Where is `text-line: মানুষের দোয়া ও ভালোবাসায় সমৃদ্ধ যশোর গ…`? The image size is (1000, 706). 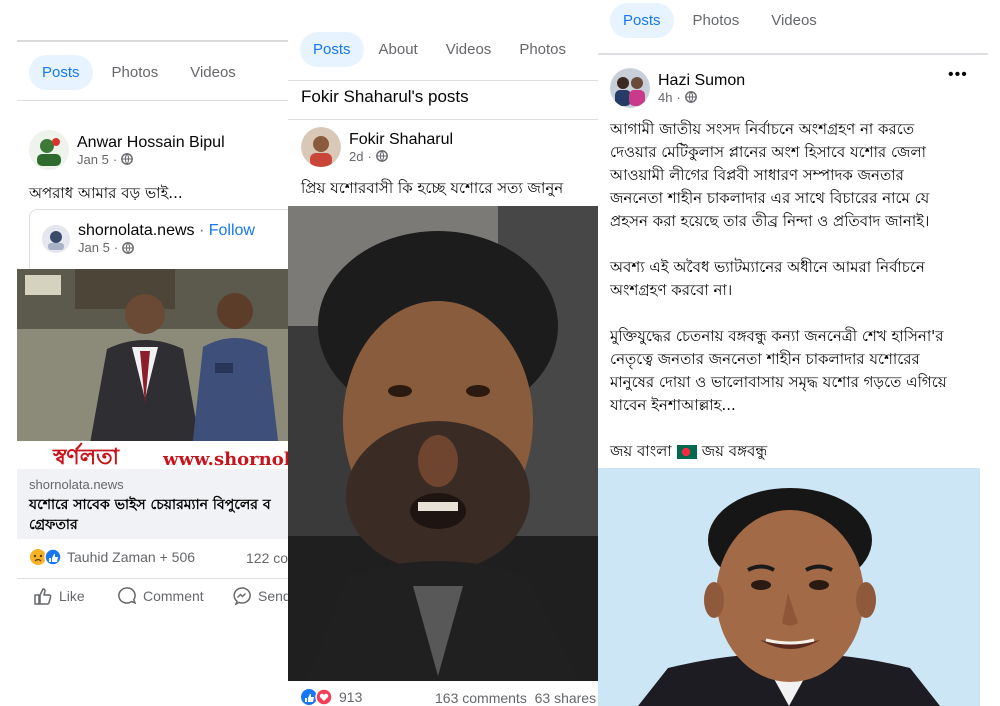
text-line: মানুষের দোয়া ও ভালোবাসায় সমৃদ্ধ যশোর গ… is located at coordinates (778, 382).